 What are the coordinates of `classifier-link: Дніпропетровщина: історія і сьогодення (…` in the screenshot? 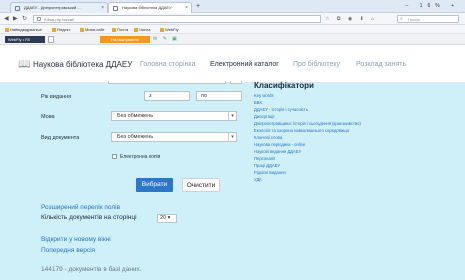 It's located at (307, 123).